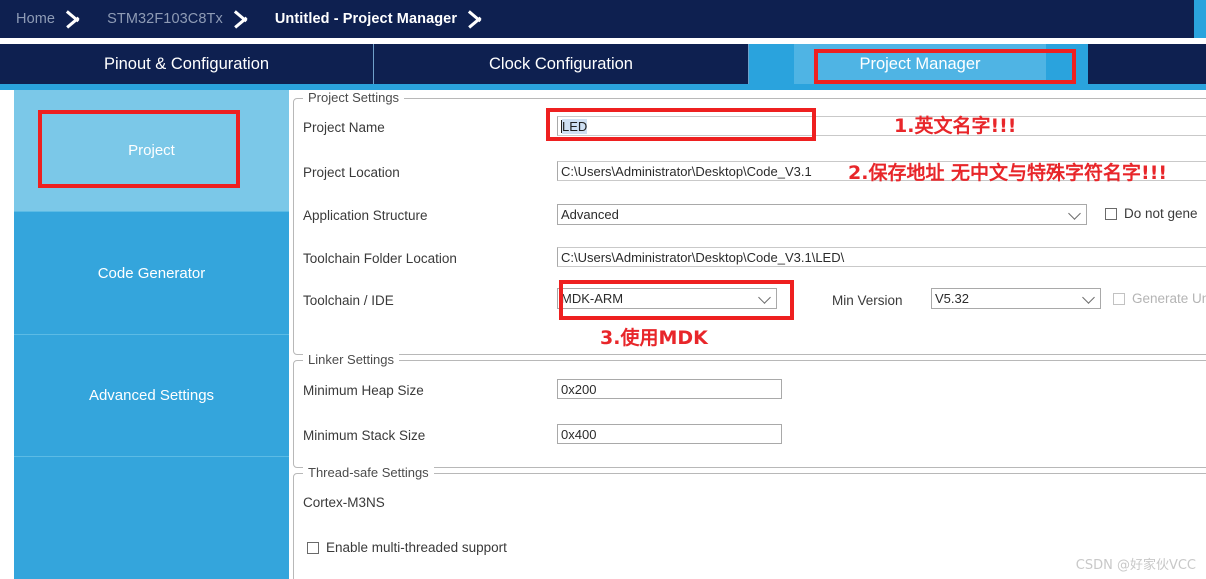  What do you see at coordinates (1169, 298) in the screenshot?
I see `checkbox-generate-under-root-label: Generate Un` at bounding box center [1169, 298].